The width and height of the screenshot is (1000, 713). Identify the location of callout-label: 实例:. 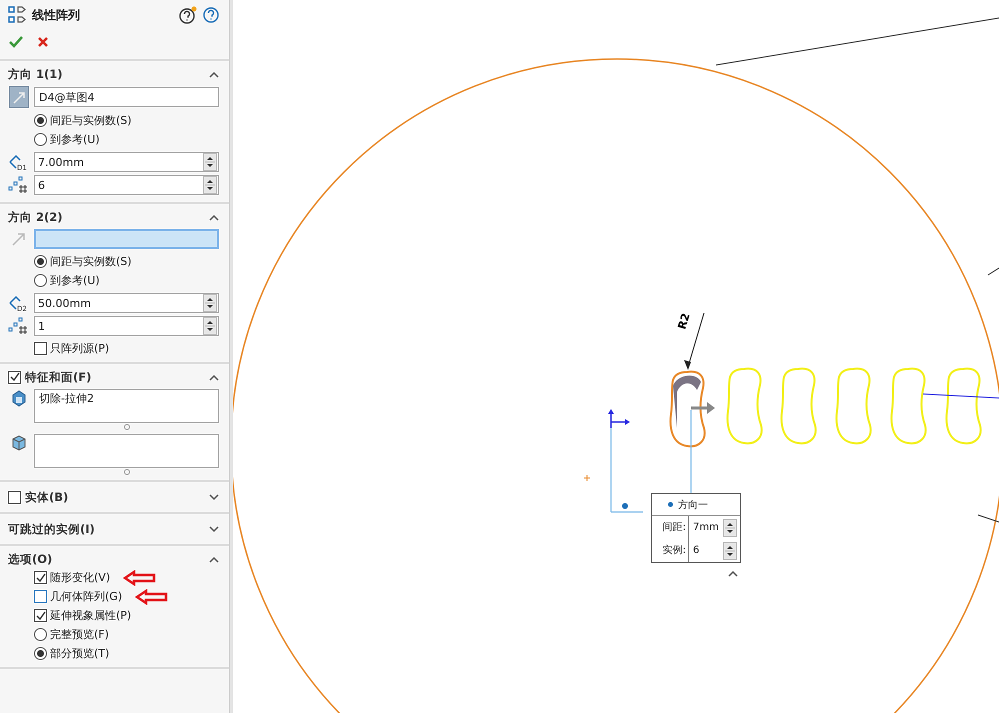
(670, 550).